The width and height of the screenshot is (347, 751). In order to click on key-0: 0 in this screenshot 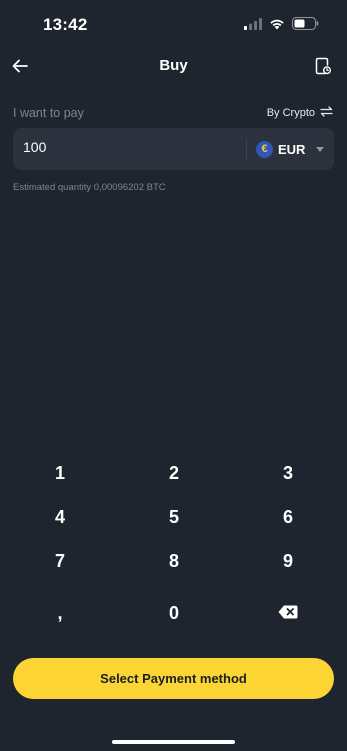, I will do `click(174, 613)`.